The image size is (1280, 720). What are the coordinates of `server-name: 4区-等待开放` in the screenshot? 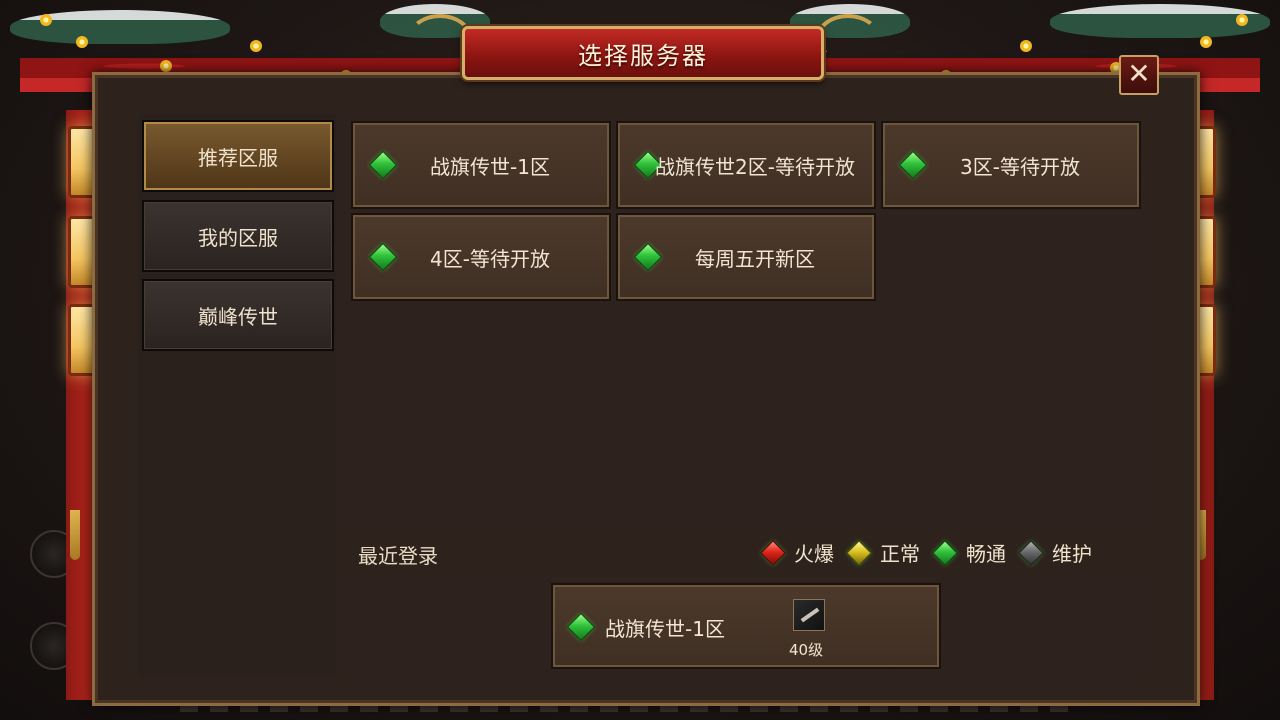 It's located at (490, 259).